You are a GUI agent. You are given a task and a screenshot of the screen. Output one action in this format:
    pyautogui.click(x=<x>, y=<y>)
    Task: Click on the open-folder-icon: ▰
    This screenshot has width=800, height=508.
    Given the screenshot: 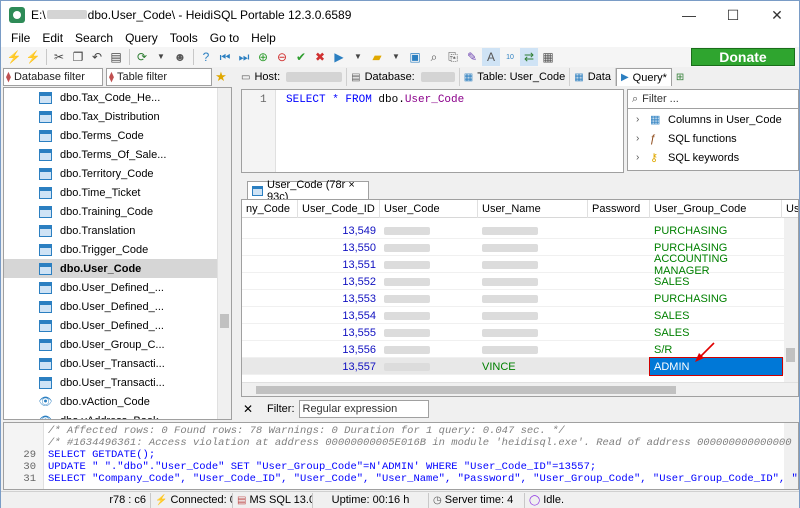 What is the action you would take?
    pyautogui.click(x=377, y=57)
    